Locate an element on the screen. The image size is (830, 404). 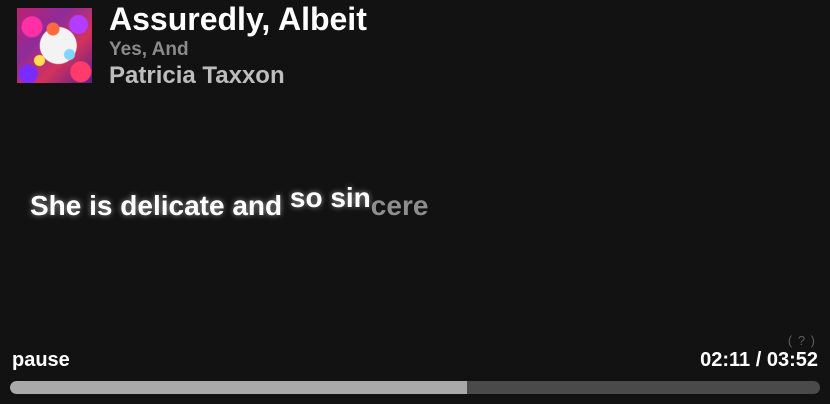
pause-button: pause is located at coordinates (41, 360).